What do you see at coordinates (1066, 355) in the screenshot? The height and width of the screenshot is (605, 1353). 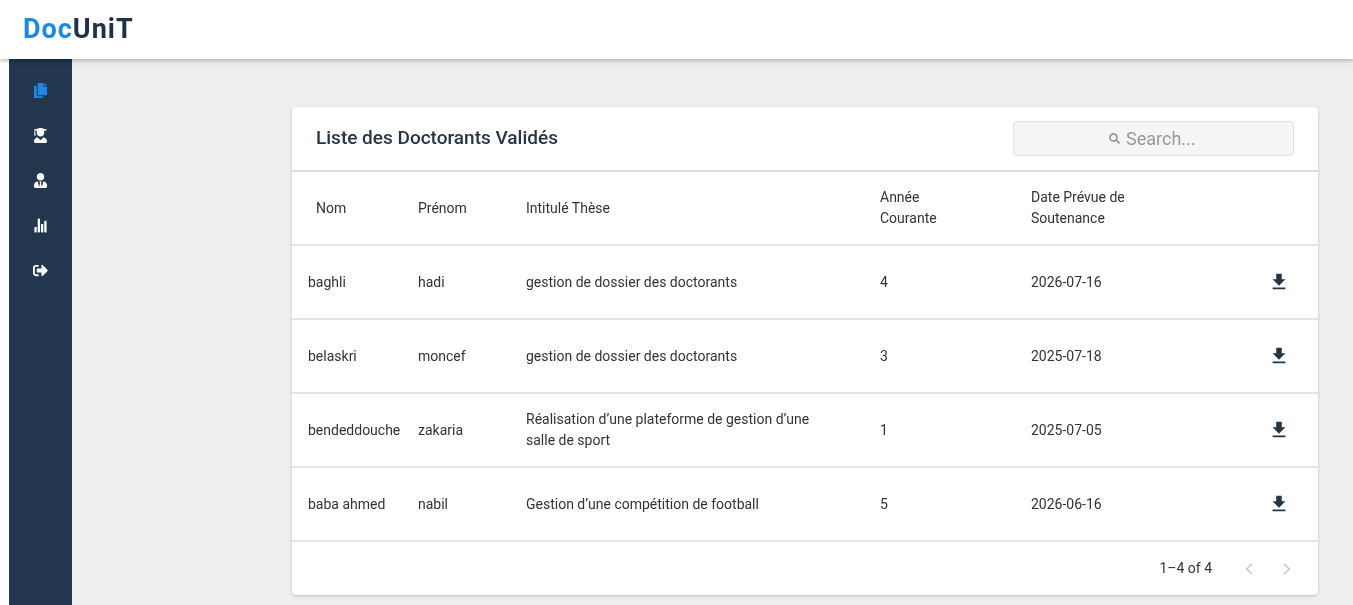 I see `table-cell: 2025-07-18` at bounding box center [1066, 355].